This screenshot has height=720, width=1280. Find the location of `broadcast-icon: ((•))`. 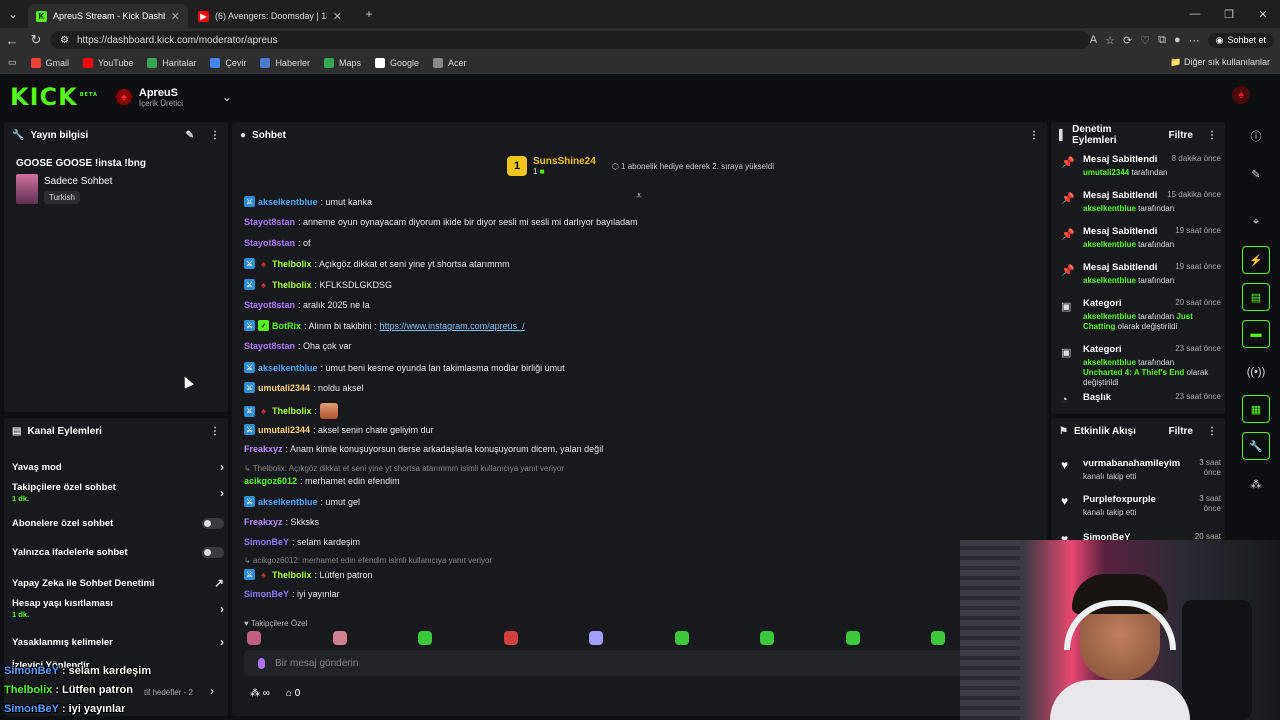

broadcast-icon: ((•)) is located at coordinates (1256, 372).